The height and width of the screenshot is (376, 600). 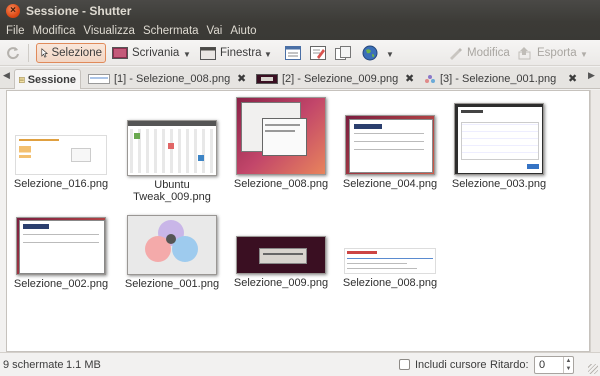 I want to click on edit-label: Modifica, so click(x=488, y=53).